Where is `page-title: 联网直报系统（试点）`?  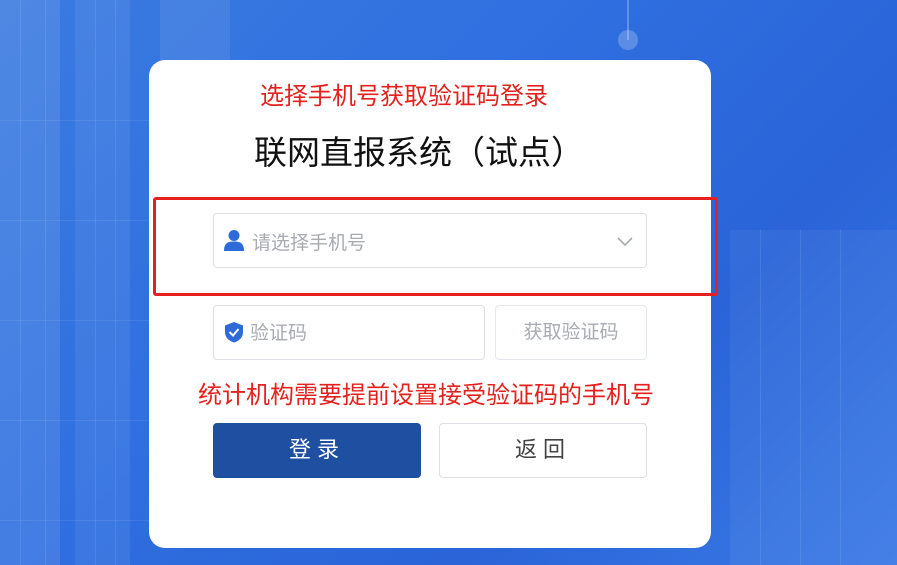
page-title: 联网直报系统（试点） is located at coordinates (419, 152).